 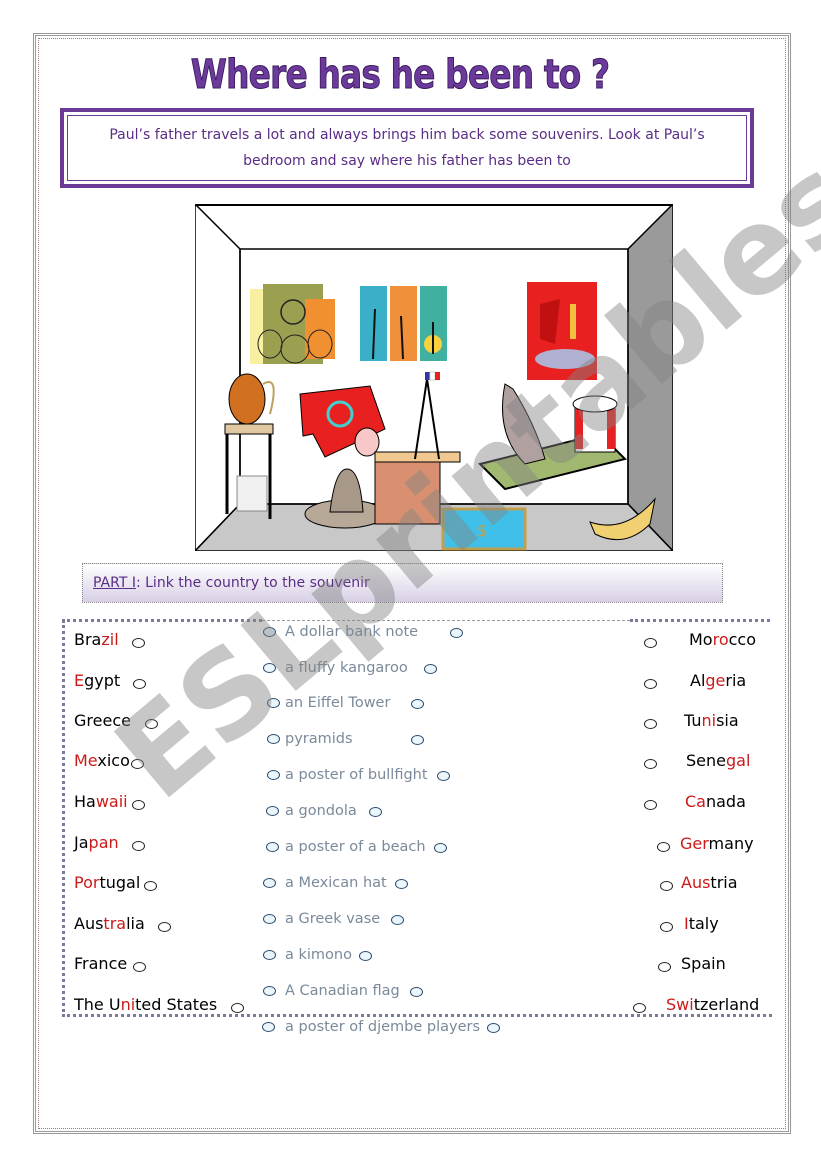 What do you see at coordinates (146, 1004) in the screenshot?
I see `left-country-label: The United States` at bounding box center [146, 1004].